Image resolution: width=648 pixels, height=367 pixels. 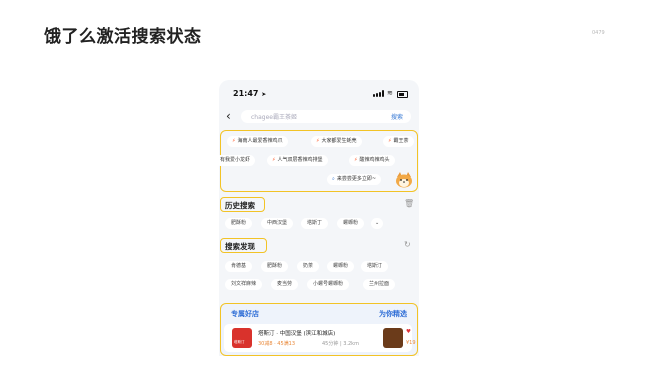 What do you see at coordinates (250, 93) in the screenshot?
I see `status-time: 21:47 ➤` at bounding box center [250, 93].